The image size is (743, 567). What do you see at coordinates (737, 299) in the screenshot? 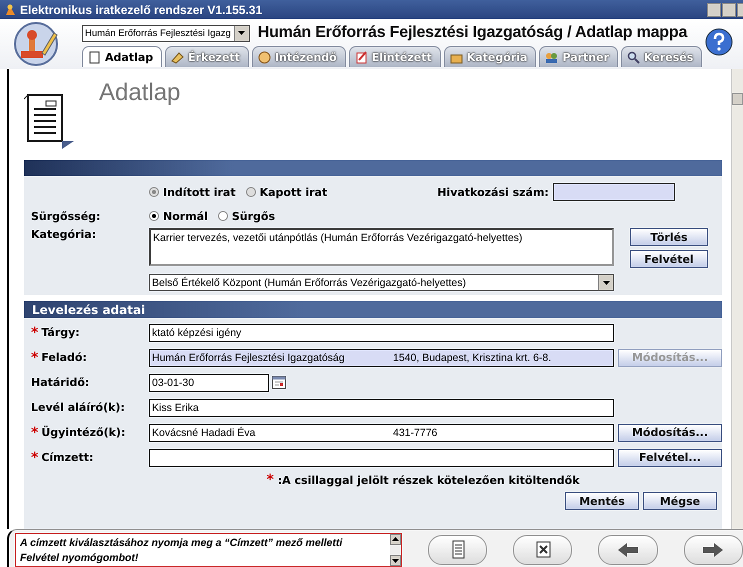
I see `scrollbar` at bounding box center [737, 299].